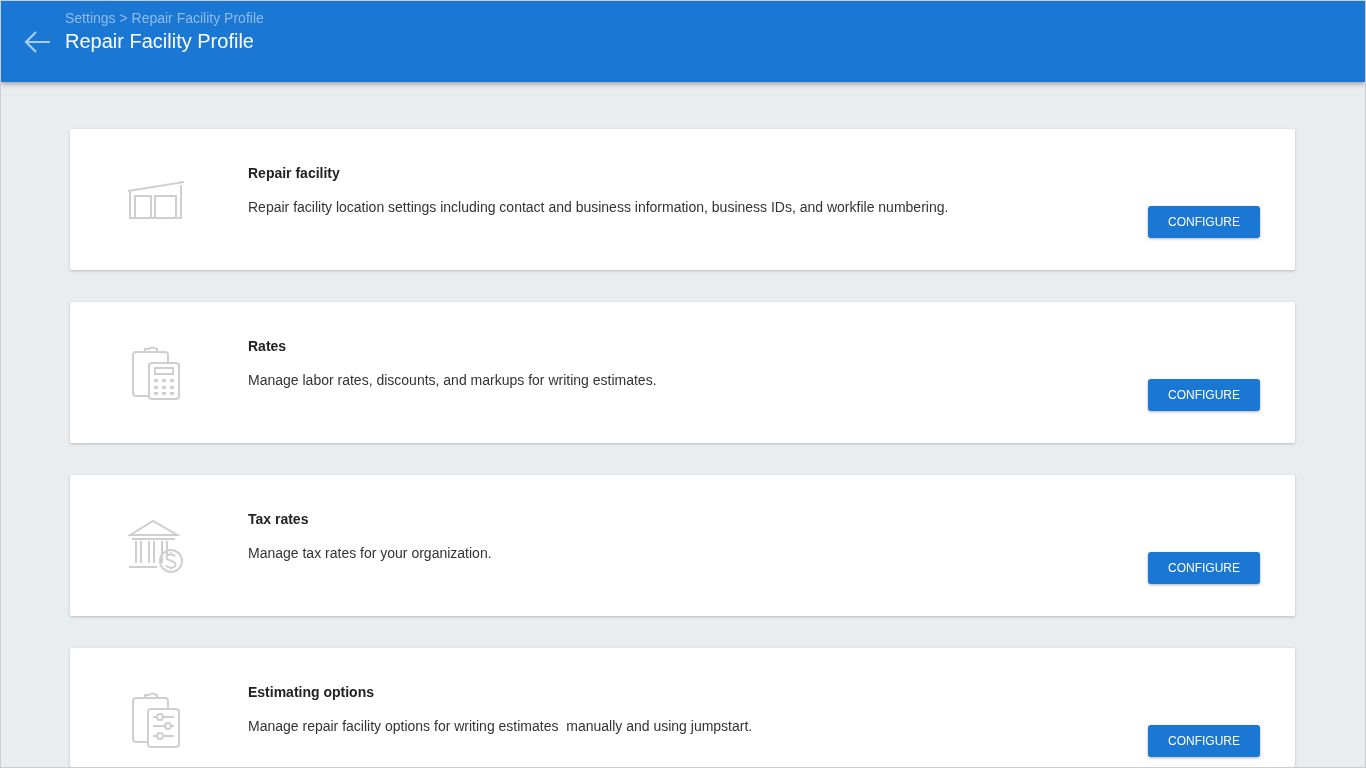 This screenshot has height=768, width=1366. What do you see at coordinates (267, 346) in the screenshot?
I see `card-title: Rates` at bounding box center [267, 346].